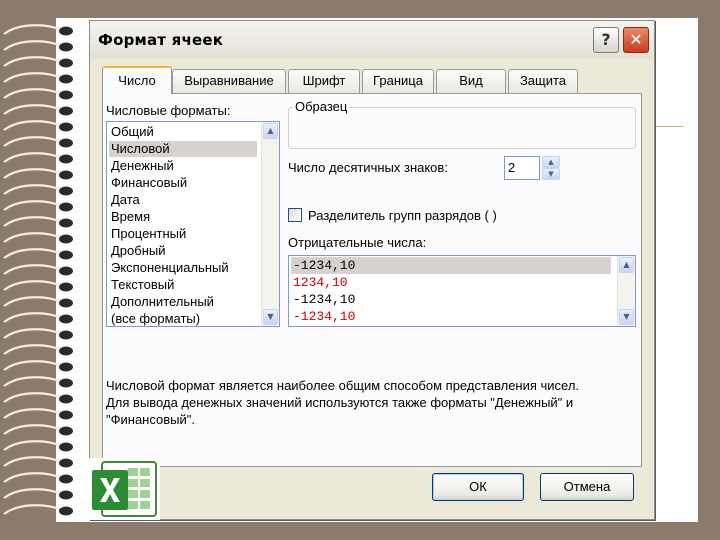 The image size is (720, 540). What do you see at coordinates (183, 268) in the screenshot?
I see `list-item: Экспоненциальный` at bounding box center [183, 268].